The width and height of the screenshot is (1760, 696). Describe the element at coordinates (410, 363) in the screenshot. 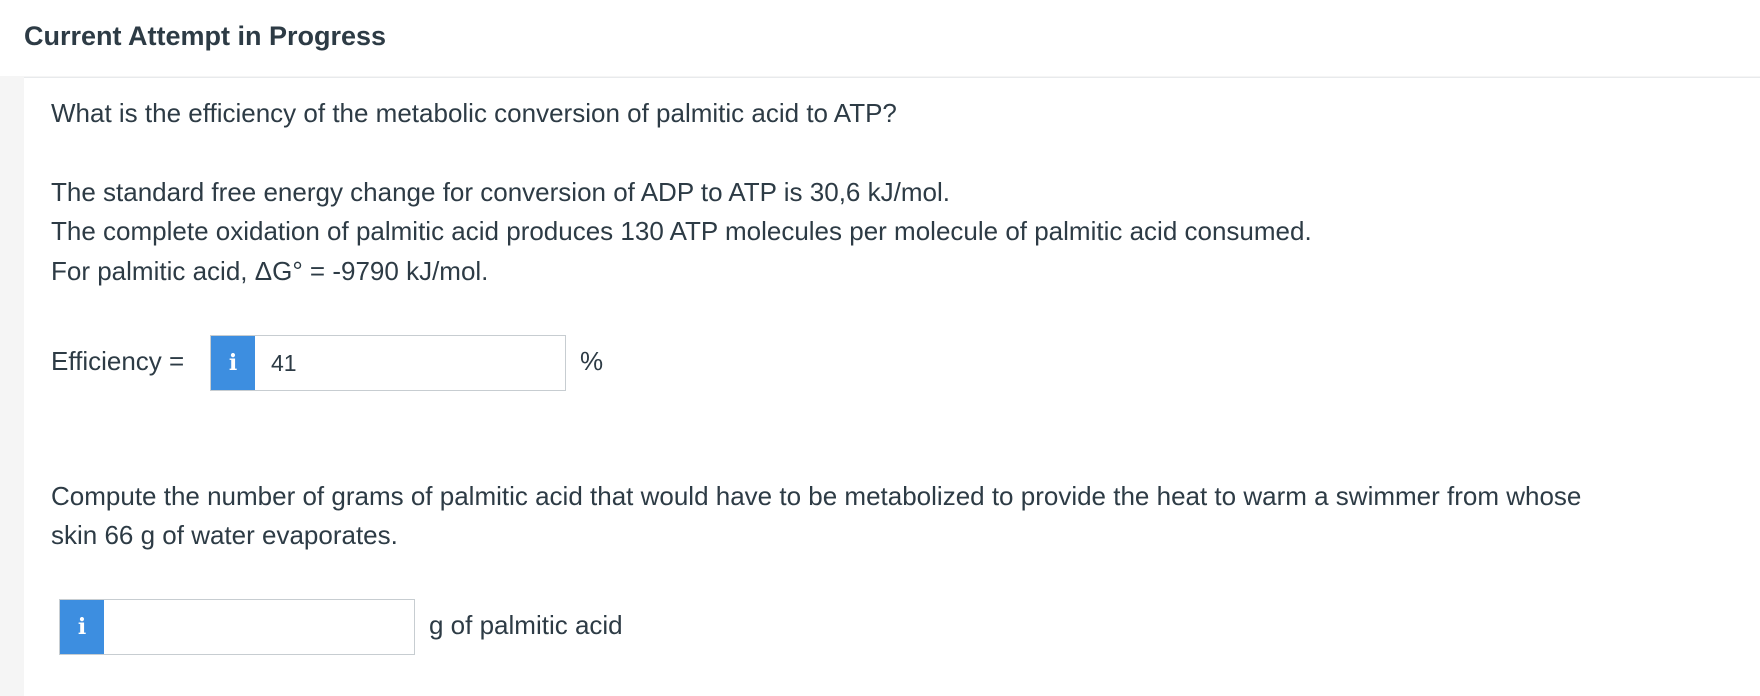

I see `efficiency-input` at that location.